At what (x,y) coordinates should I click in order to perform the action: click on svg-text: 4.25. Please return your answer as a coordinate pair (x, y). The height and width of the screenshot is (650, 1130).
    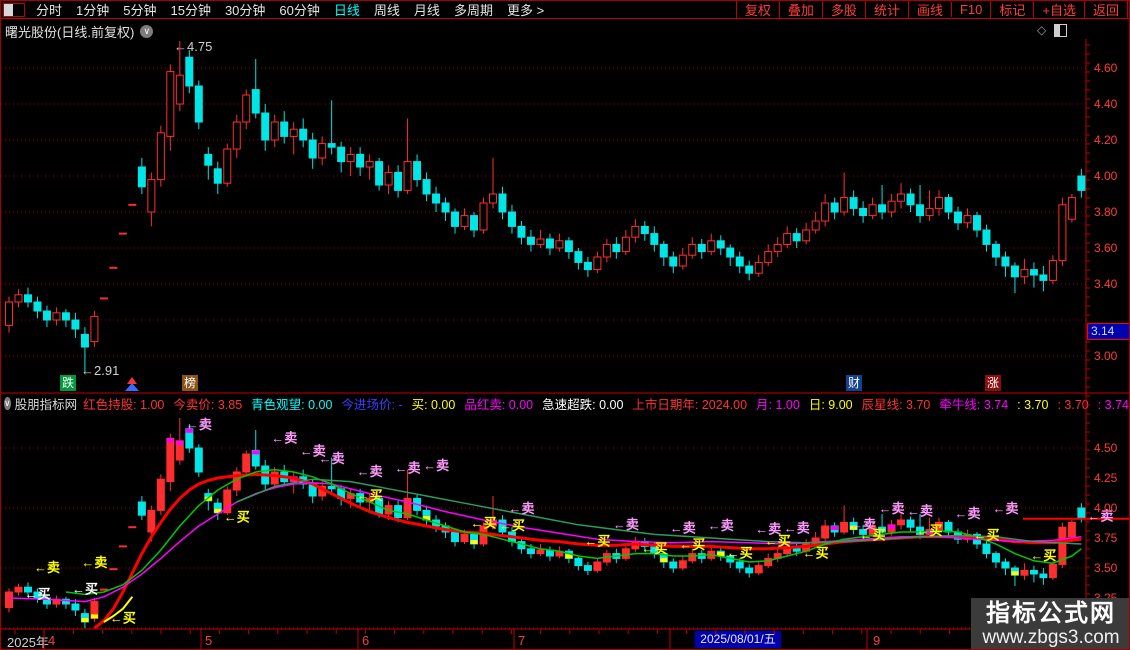
    Looking at the image, I should click on (1106, 478).